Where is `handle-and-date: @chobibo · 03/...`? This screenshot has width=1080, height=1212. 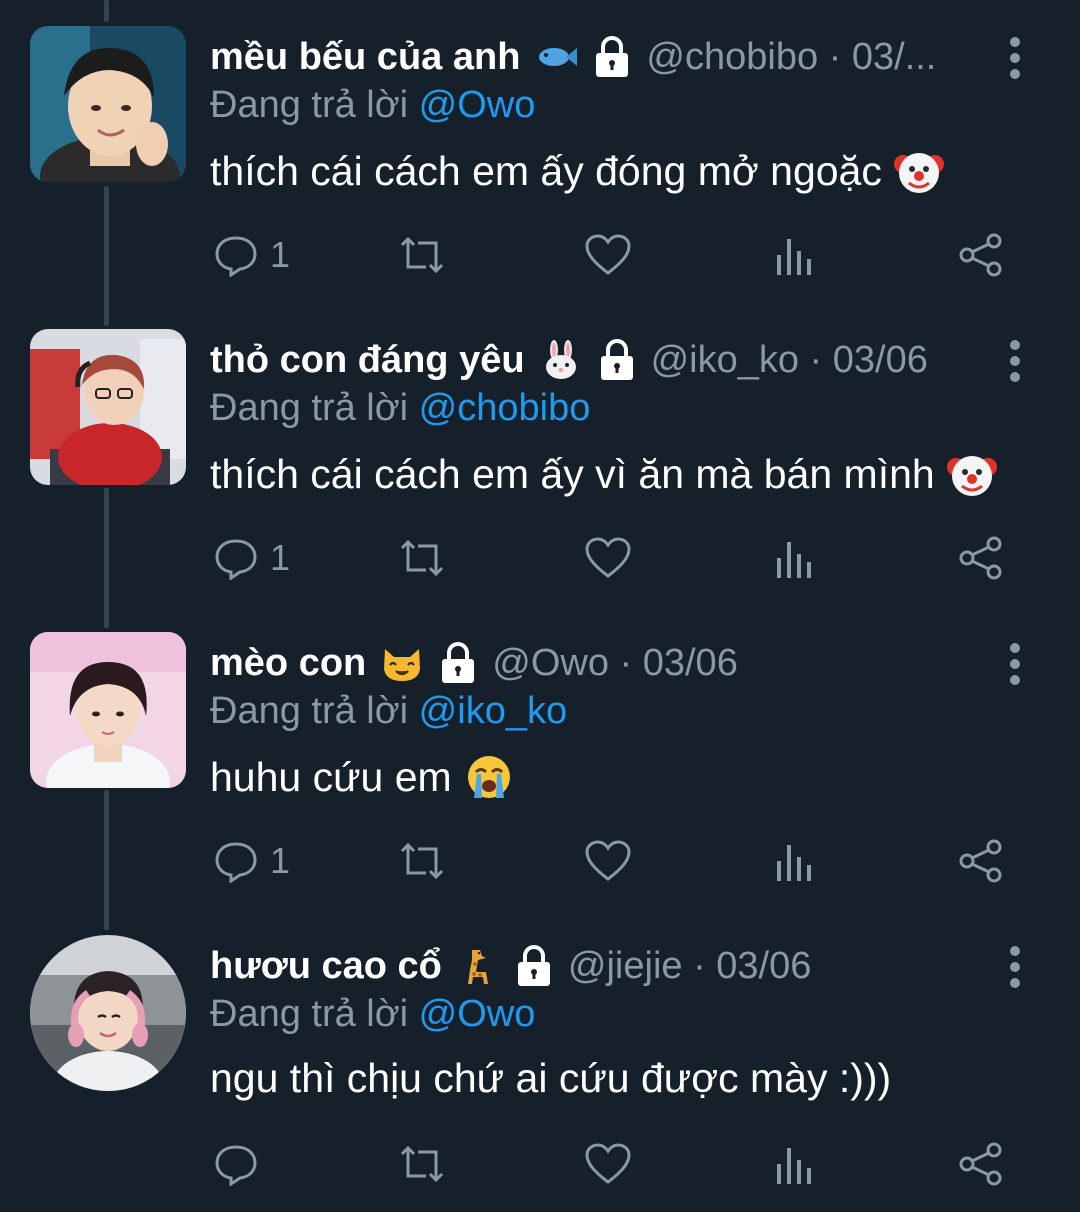
handle-and-date: @chobibo · 03/... is located at coordinates (791, 56).